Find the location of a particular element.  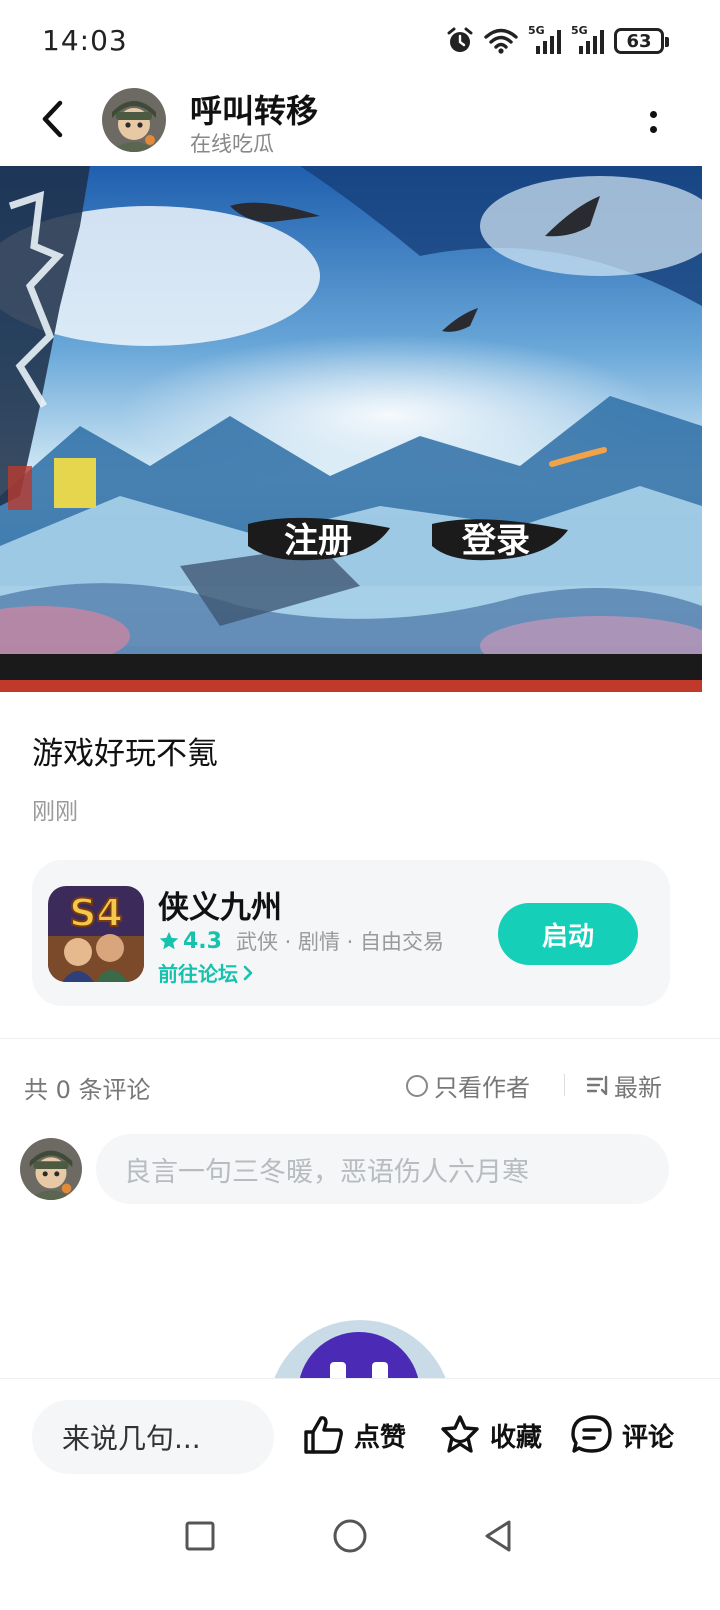

sort-button: 最新 is located at coordinates (624, 1085).